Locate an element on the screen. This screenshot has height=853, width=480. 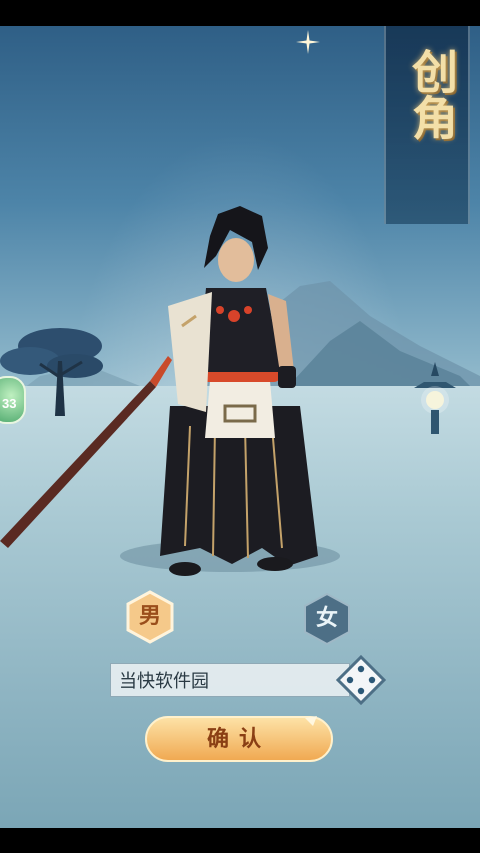
sparkle-icon is located at coordinates (308, 42).